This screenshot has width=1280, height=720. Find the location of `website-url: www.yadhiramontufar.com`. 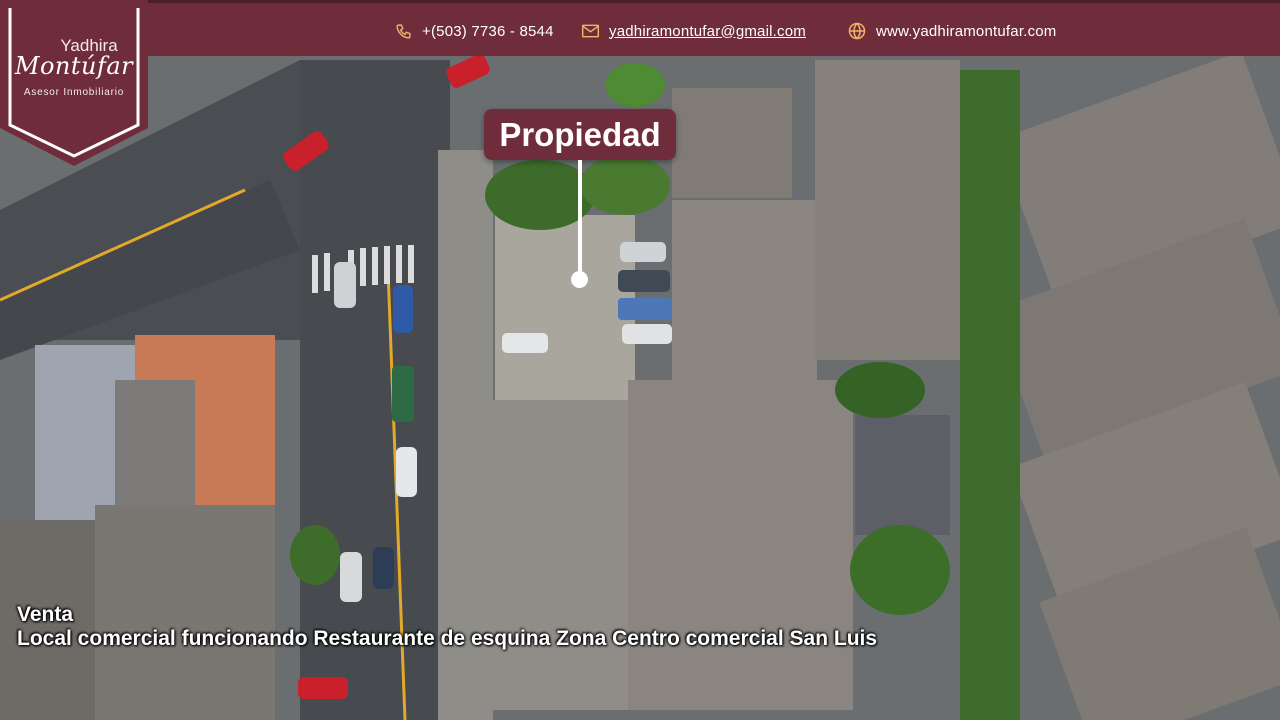

website-url: www.yadhiramontufar.com is located at coordinates (966, 31).